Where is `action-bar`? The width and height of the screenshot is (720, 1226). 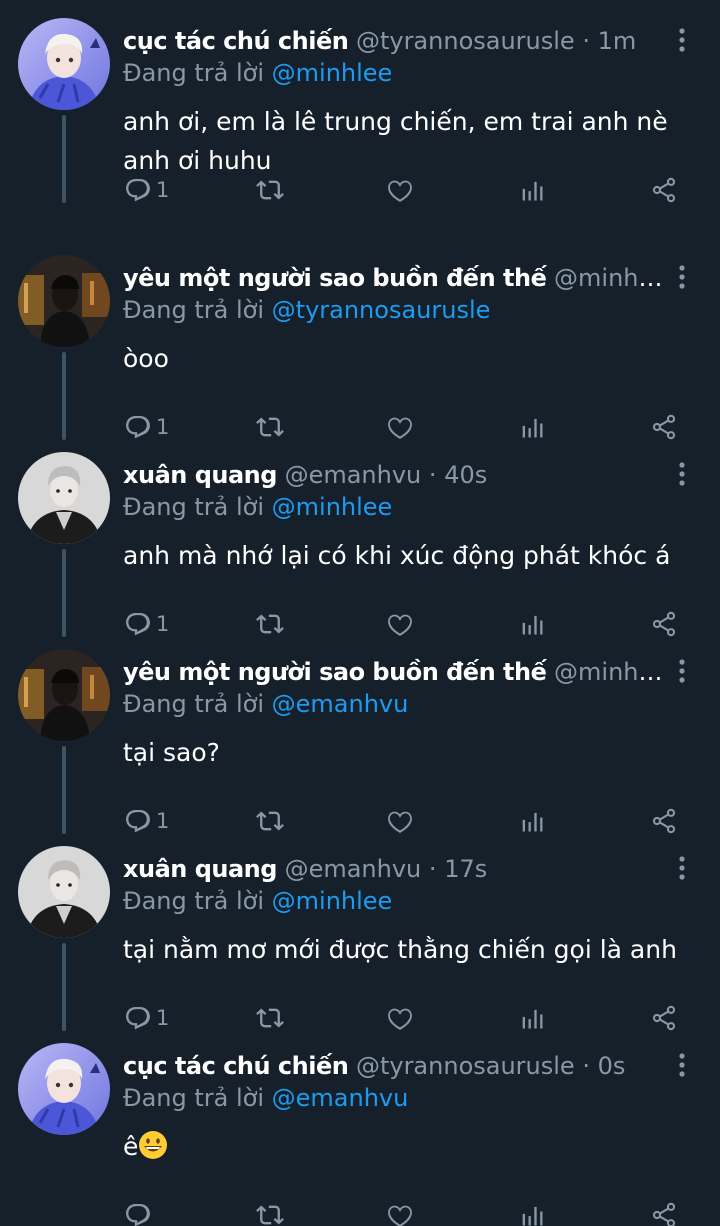 action-bar is located at coordinates (360, 1210).